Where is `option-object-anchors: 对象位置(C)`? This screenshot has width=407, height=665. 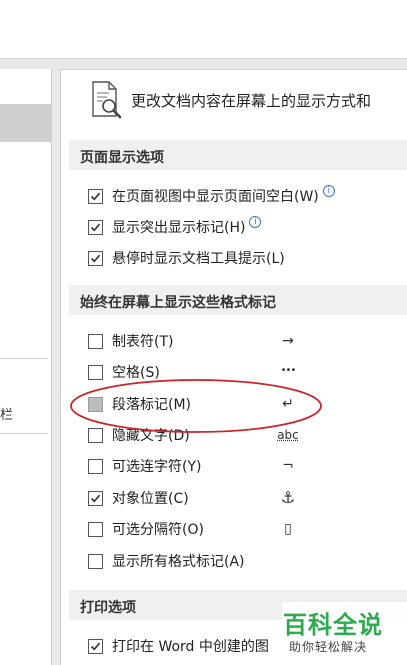 option-object-anchors: 对象位置(C) is located at coordinates (138, 498).